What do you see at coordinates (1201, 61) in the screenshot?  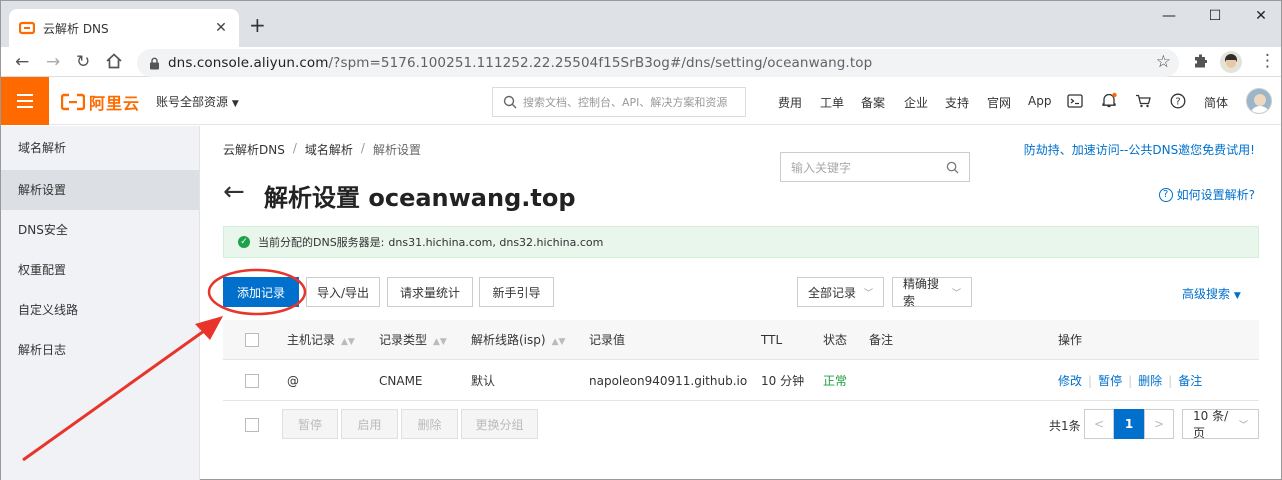 I see `extensions-icon` at bounding box center [1201, 61].